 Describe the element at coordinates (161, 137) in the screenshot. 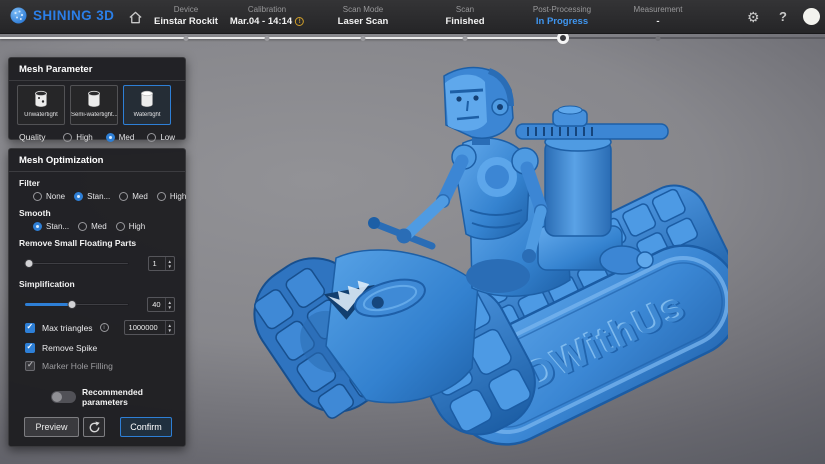

I see `radio-quality-low: Low` at that location.